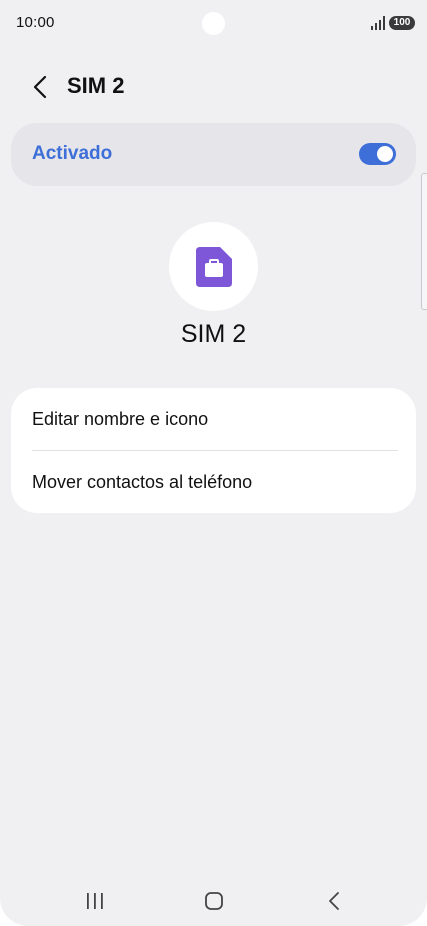 This screenshot has width=427, height=926. I want to click on page-title: SIM 2, so click(96, 85).